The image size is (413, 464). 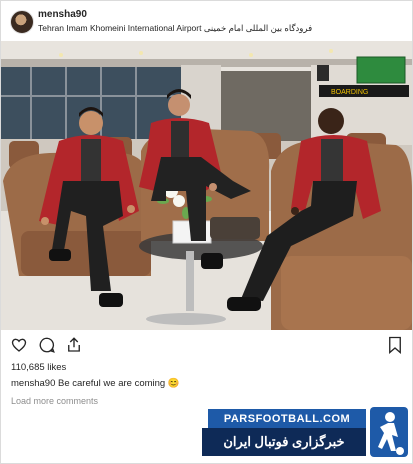 I want to click on heart-icon, so click(x=19, y=345).